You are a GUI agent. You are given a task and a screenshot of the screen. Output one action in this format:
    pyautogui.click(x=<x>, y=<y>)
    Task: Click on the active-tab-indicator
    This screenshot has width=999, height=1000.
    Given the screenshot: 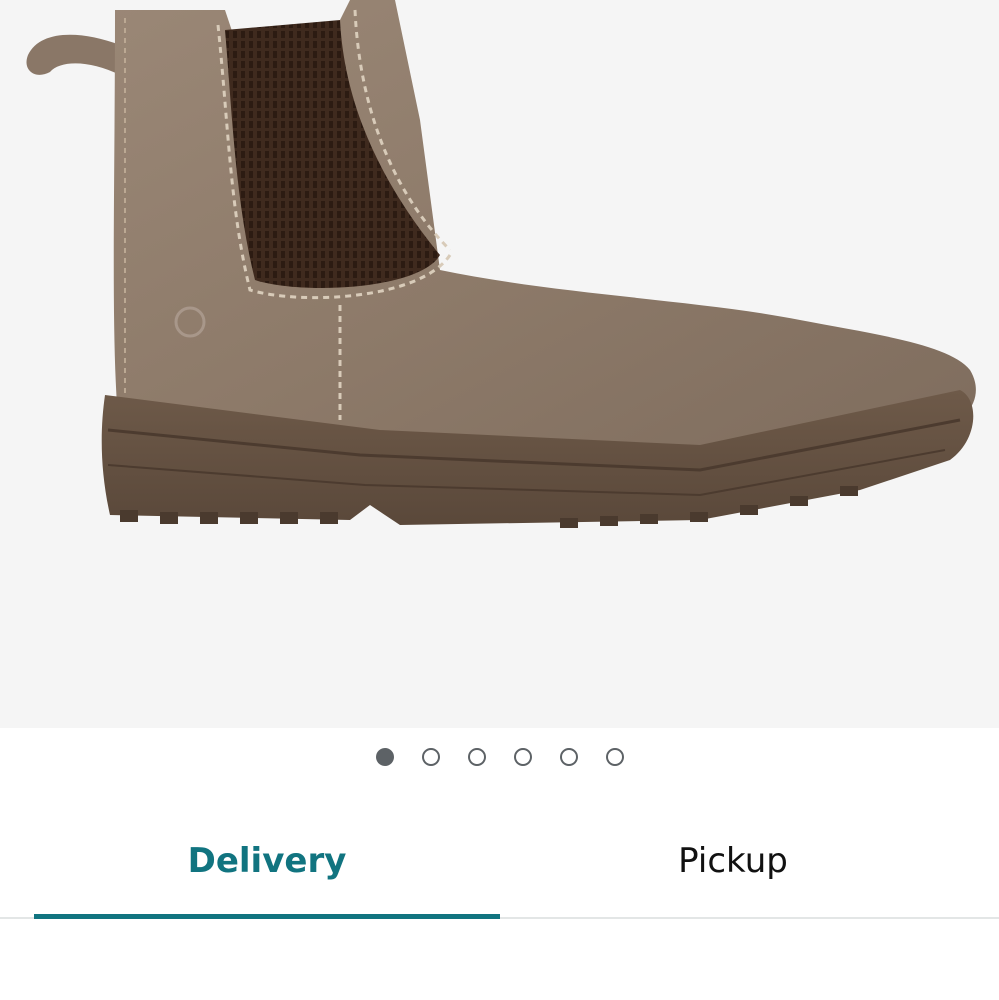 What is the action you would take?
    pyautogui.click(x=267, y=916)
    